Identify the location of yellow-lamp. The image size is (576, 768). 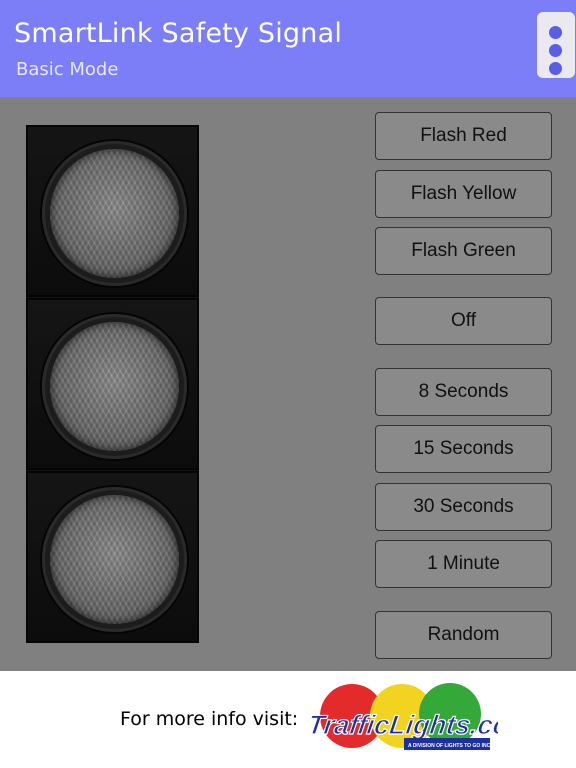
(114, 386).